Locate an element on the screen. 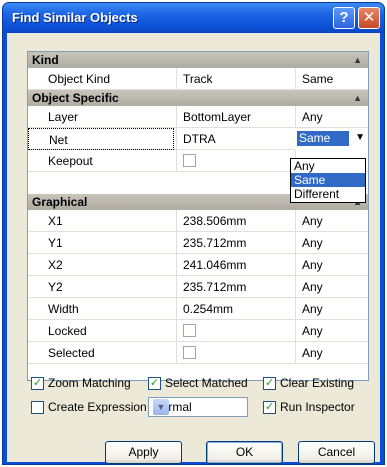 This screenshot has width=387, height=467. property-name: X1 is located at coordinates (55, 221).